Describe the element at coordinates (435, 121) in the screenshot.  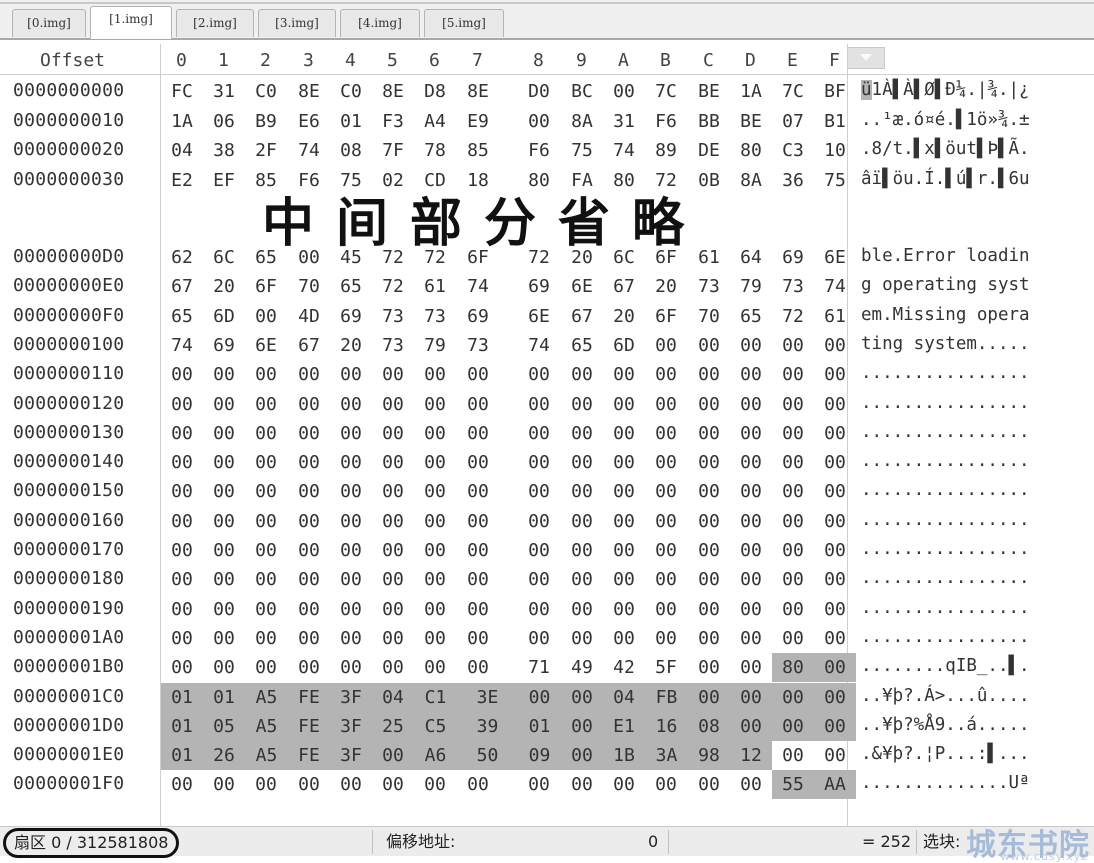
I see `hex-byte: A4` at that location.